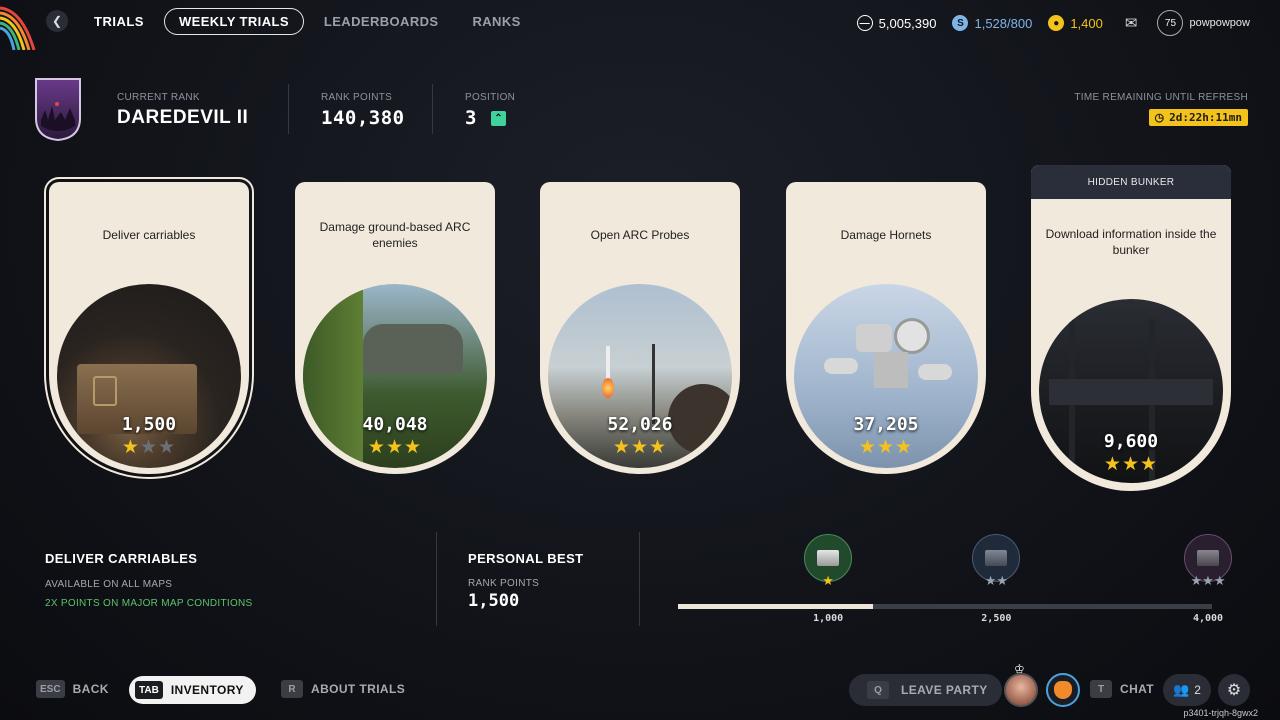  I want to click on party-member-avatar, so click(1021, 690).